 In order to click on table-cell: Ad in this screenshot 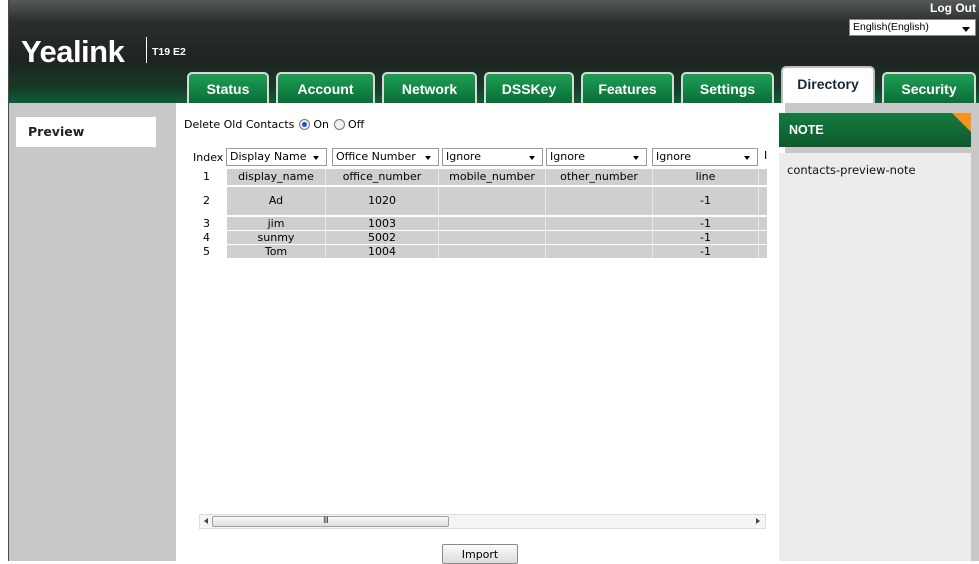, I will do `click(276, 201)`.